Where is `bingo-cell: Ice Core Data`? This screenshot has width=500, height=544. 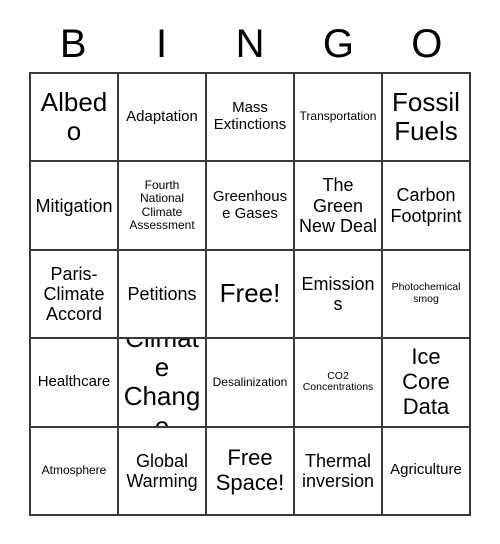 bingo-cell: Ice Core Data is located at coordinates (427, 383).